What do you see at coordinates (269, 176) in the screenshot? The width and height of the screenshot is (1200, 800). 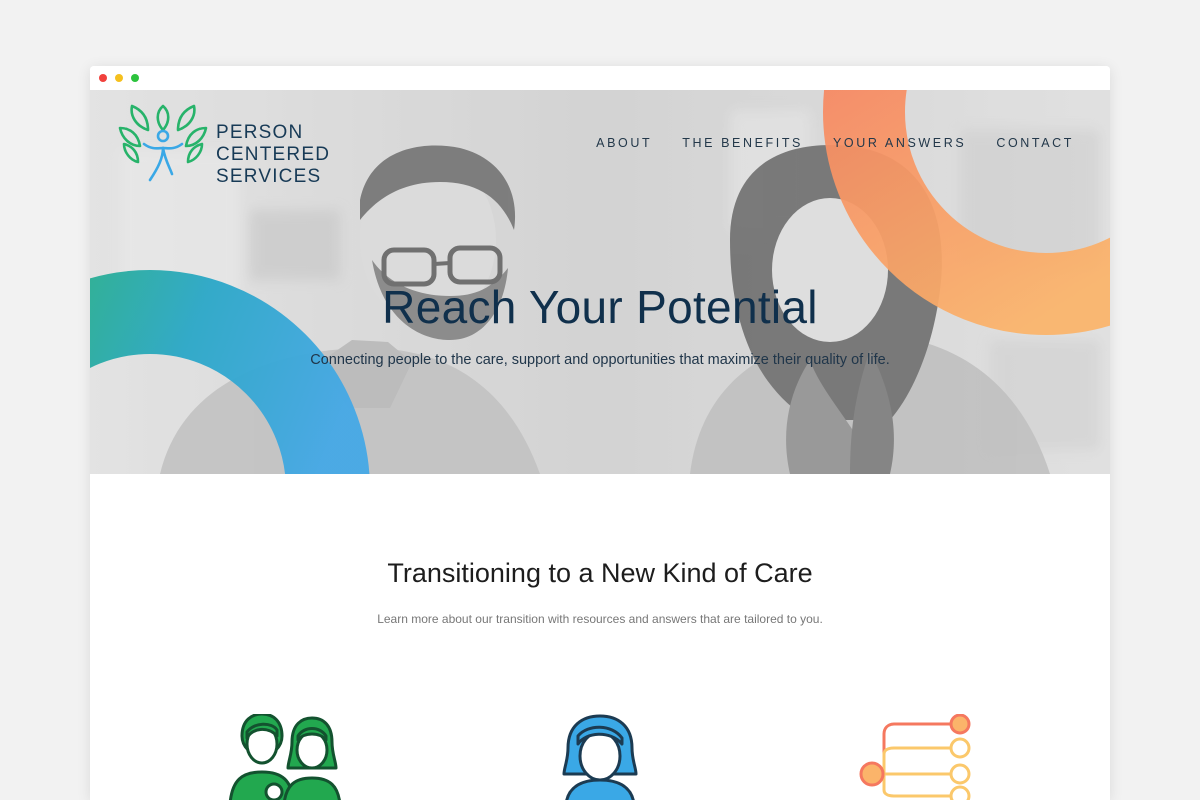 I see `brand-line-3: SERVICES` at bounding box center [269, 176].